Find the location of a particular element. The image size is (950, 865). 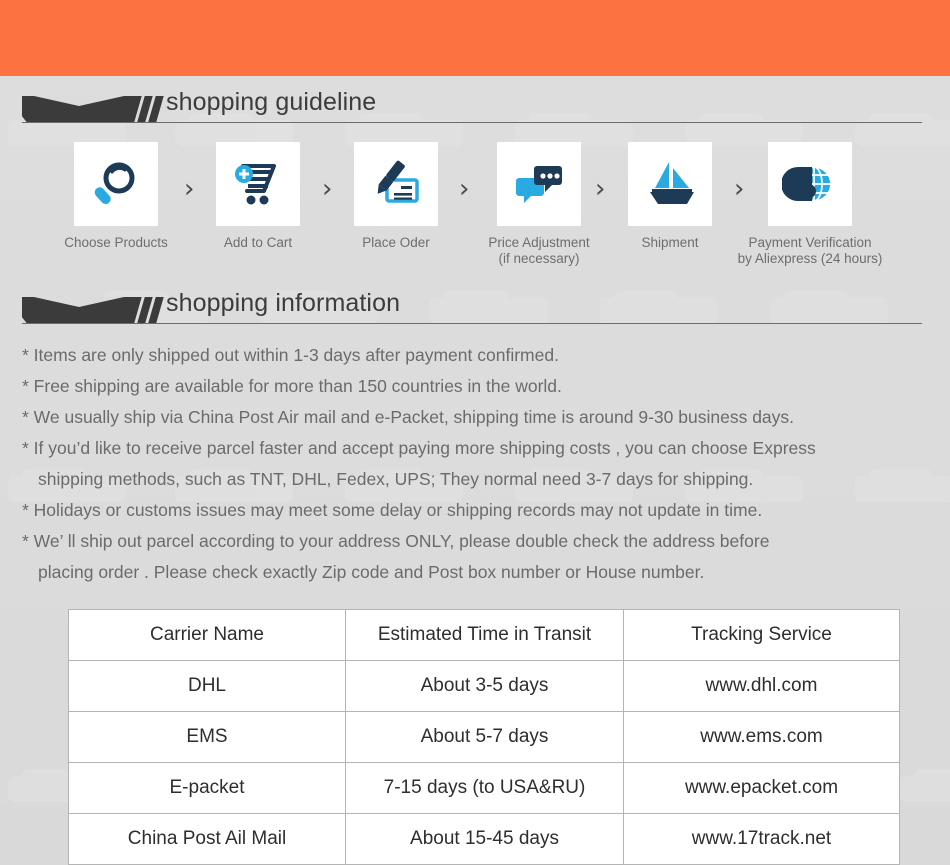

table-cell-tracking: www.17track.net is located at coordinates (761, 839).